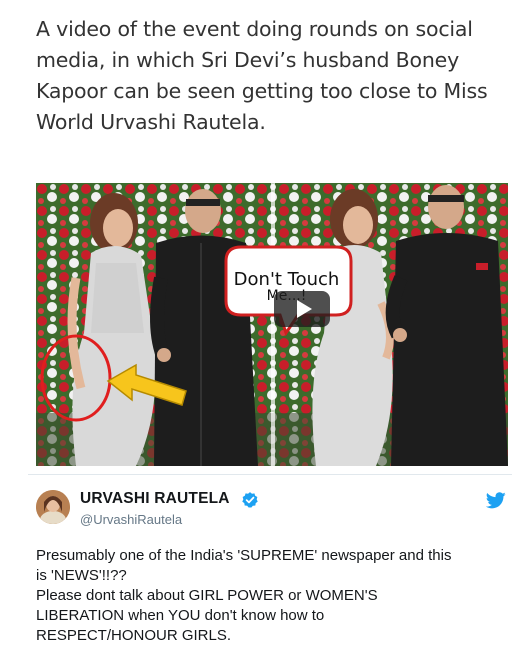 Image resolution: width=520 pixels, height=668 pixels. I want to click on play-icon, so click(304, 309).